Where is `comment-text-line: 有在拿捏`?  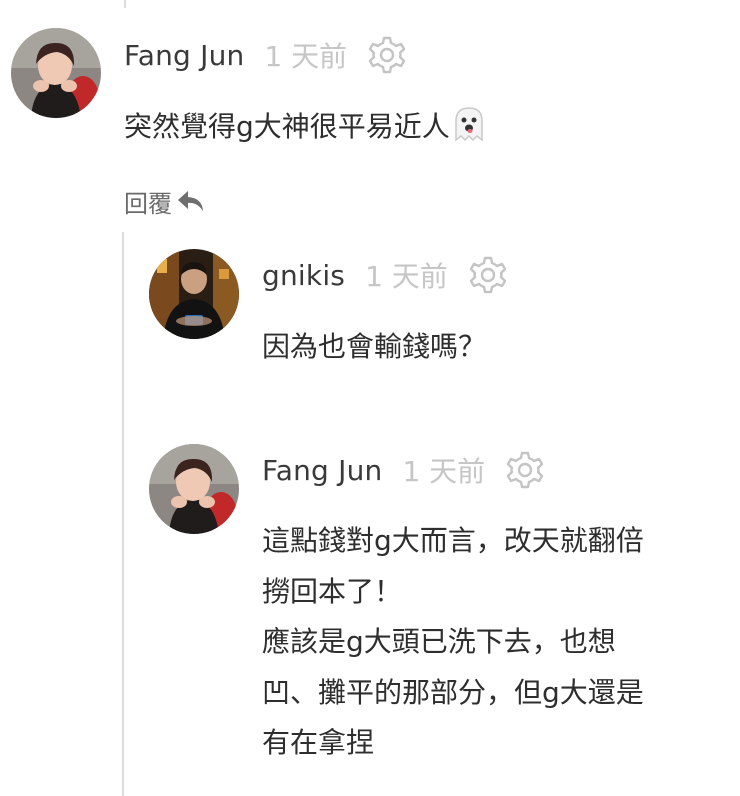 comment-text-line: 有在拿捏 is located at coordinates (318, 742).